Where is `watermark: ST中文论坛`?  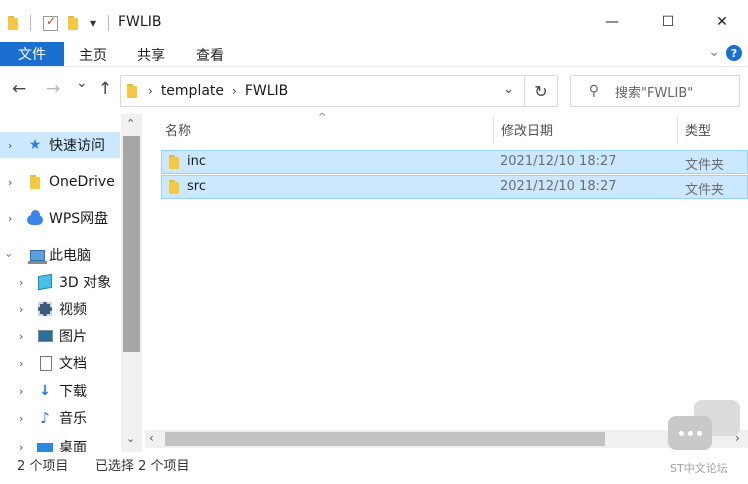
watermark: ST中文论坛 is located at coordinates (706, 440).